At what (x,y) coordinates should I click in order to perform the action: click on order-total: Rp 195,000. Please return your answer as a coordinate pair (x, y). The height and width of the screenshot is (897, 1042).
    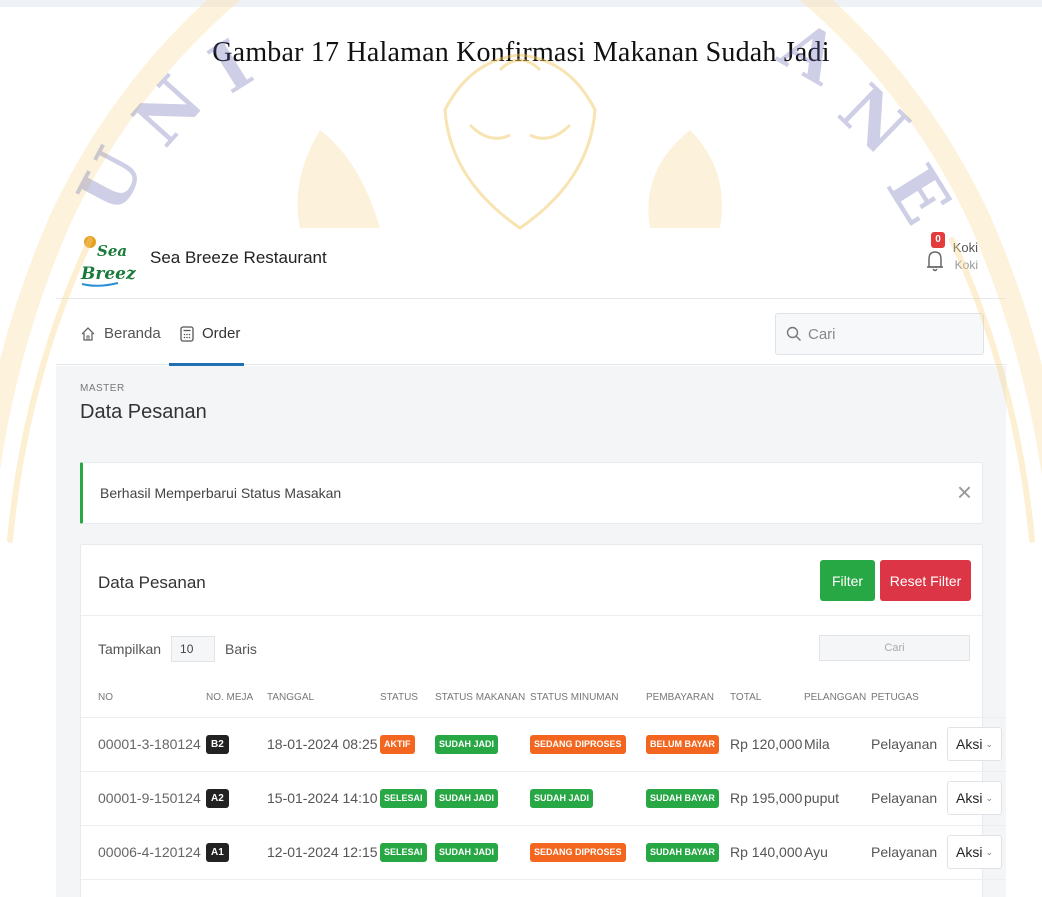
    Looking at the image, I should click on (767, 798).